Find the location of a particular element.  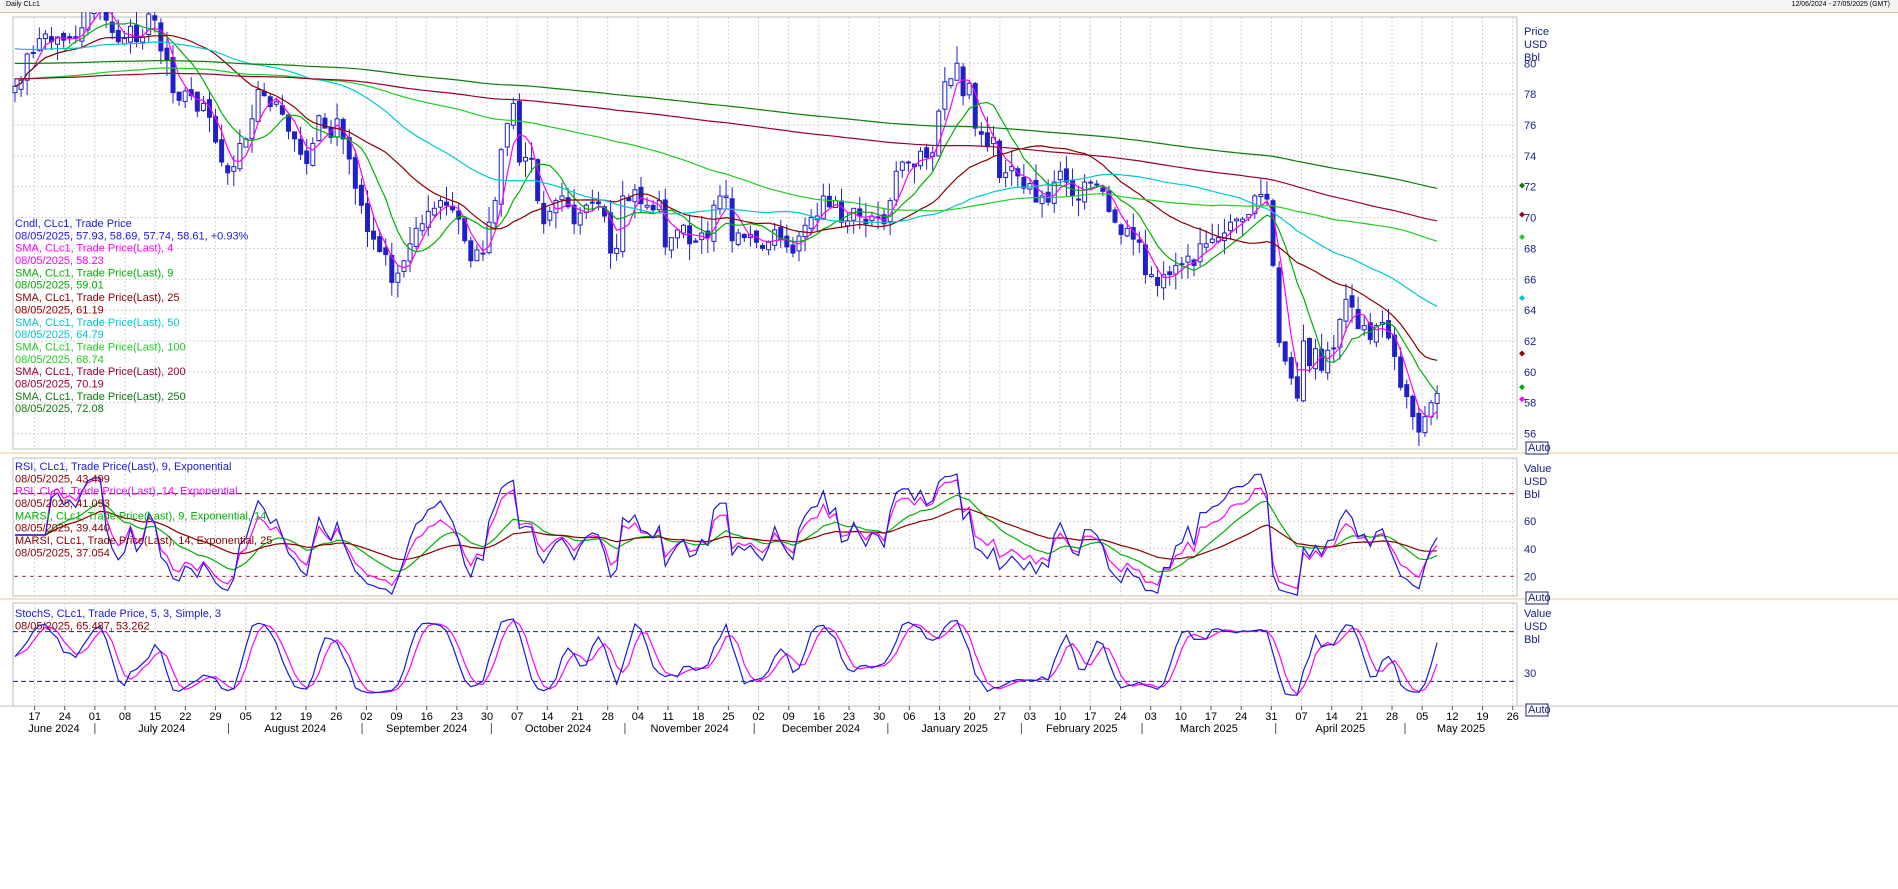

month-label: May 2025 is located at coordinates (1461, 729).